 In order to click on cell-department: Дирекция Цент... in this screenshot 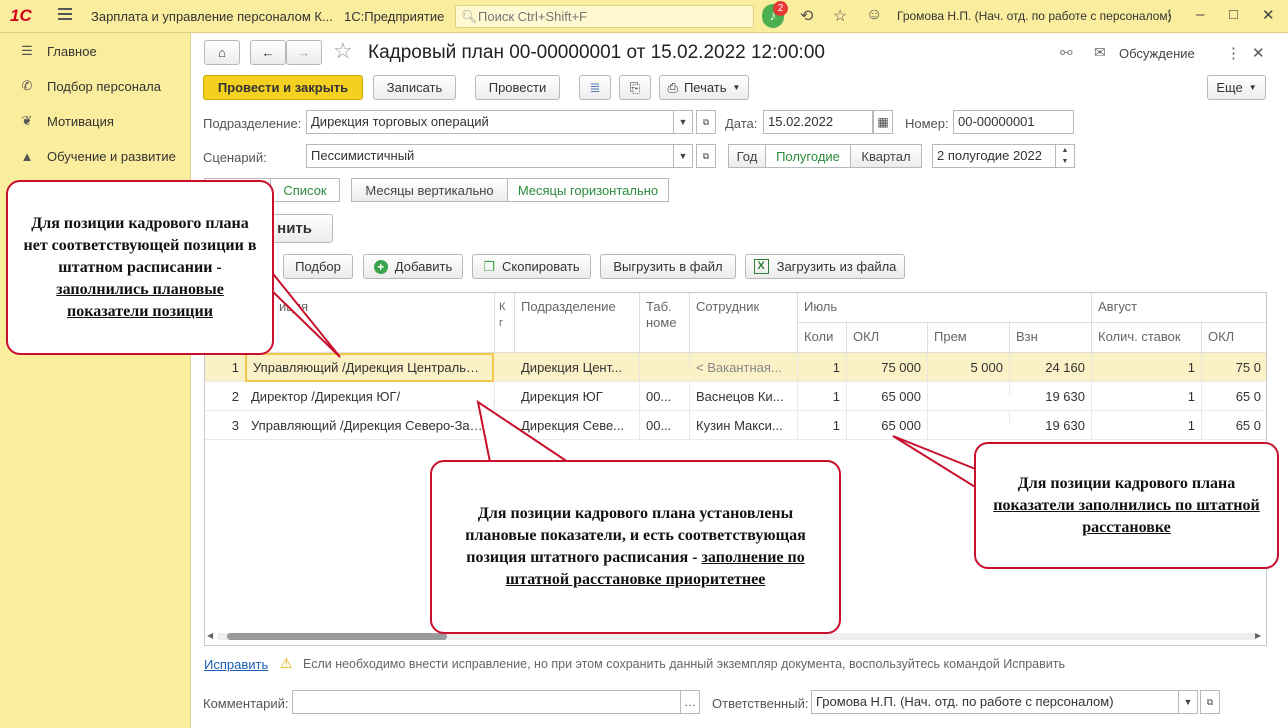, I will do `click(577, 367)`.